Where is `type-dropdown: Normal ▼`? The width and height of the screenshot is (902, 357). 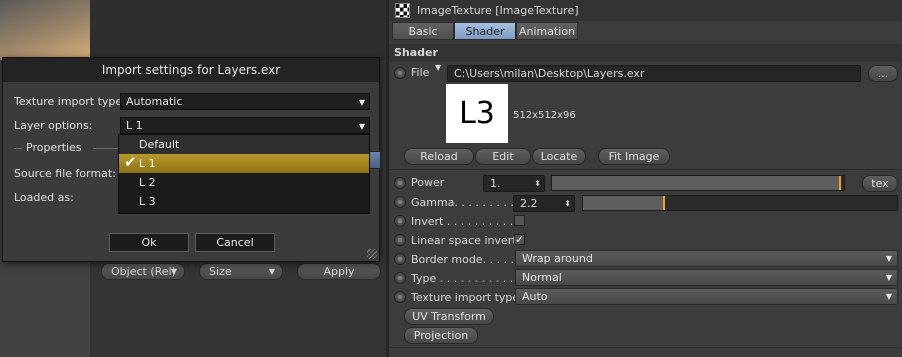
type-dropdown: Normal ▼ is located at coordinates (706, 277).